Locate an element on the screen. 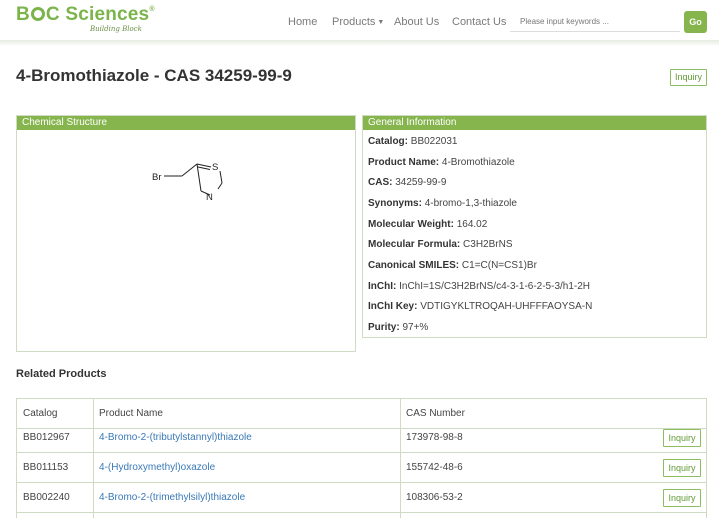  info-row-synonyms: Synonyms: 4-bromo-1,3-thiazole is located at coordinates (442, 203).